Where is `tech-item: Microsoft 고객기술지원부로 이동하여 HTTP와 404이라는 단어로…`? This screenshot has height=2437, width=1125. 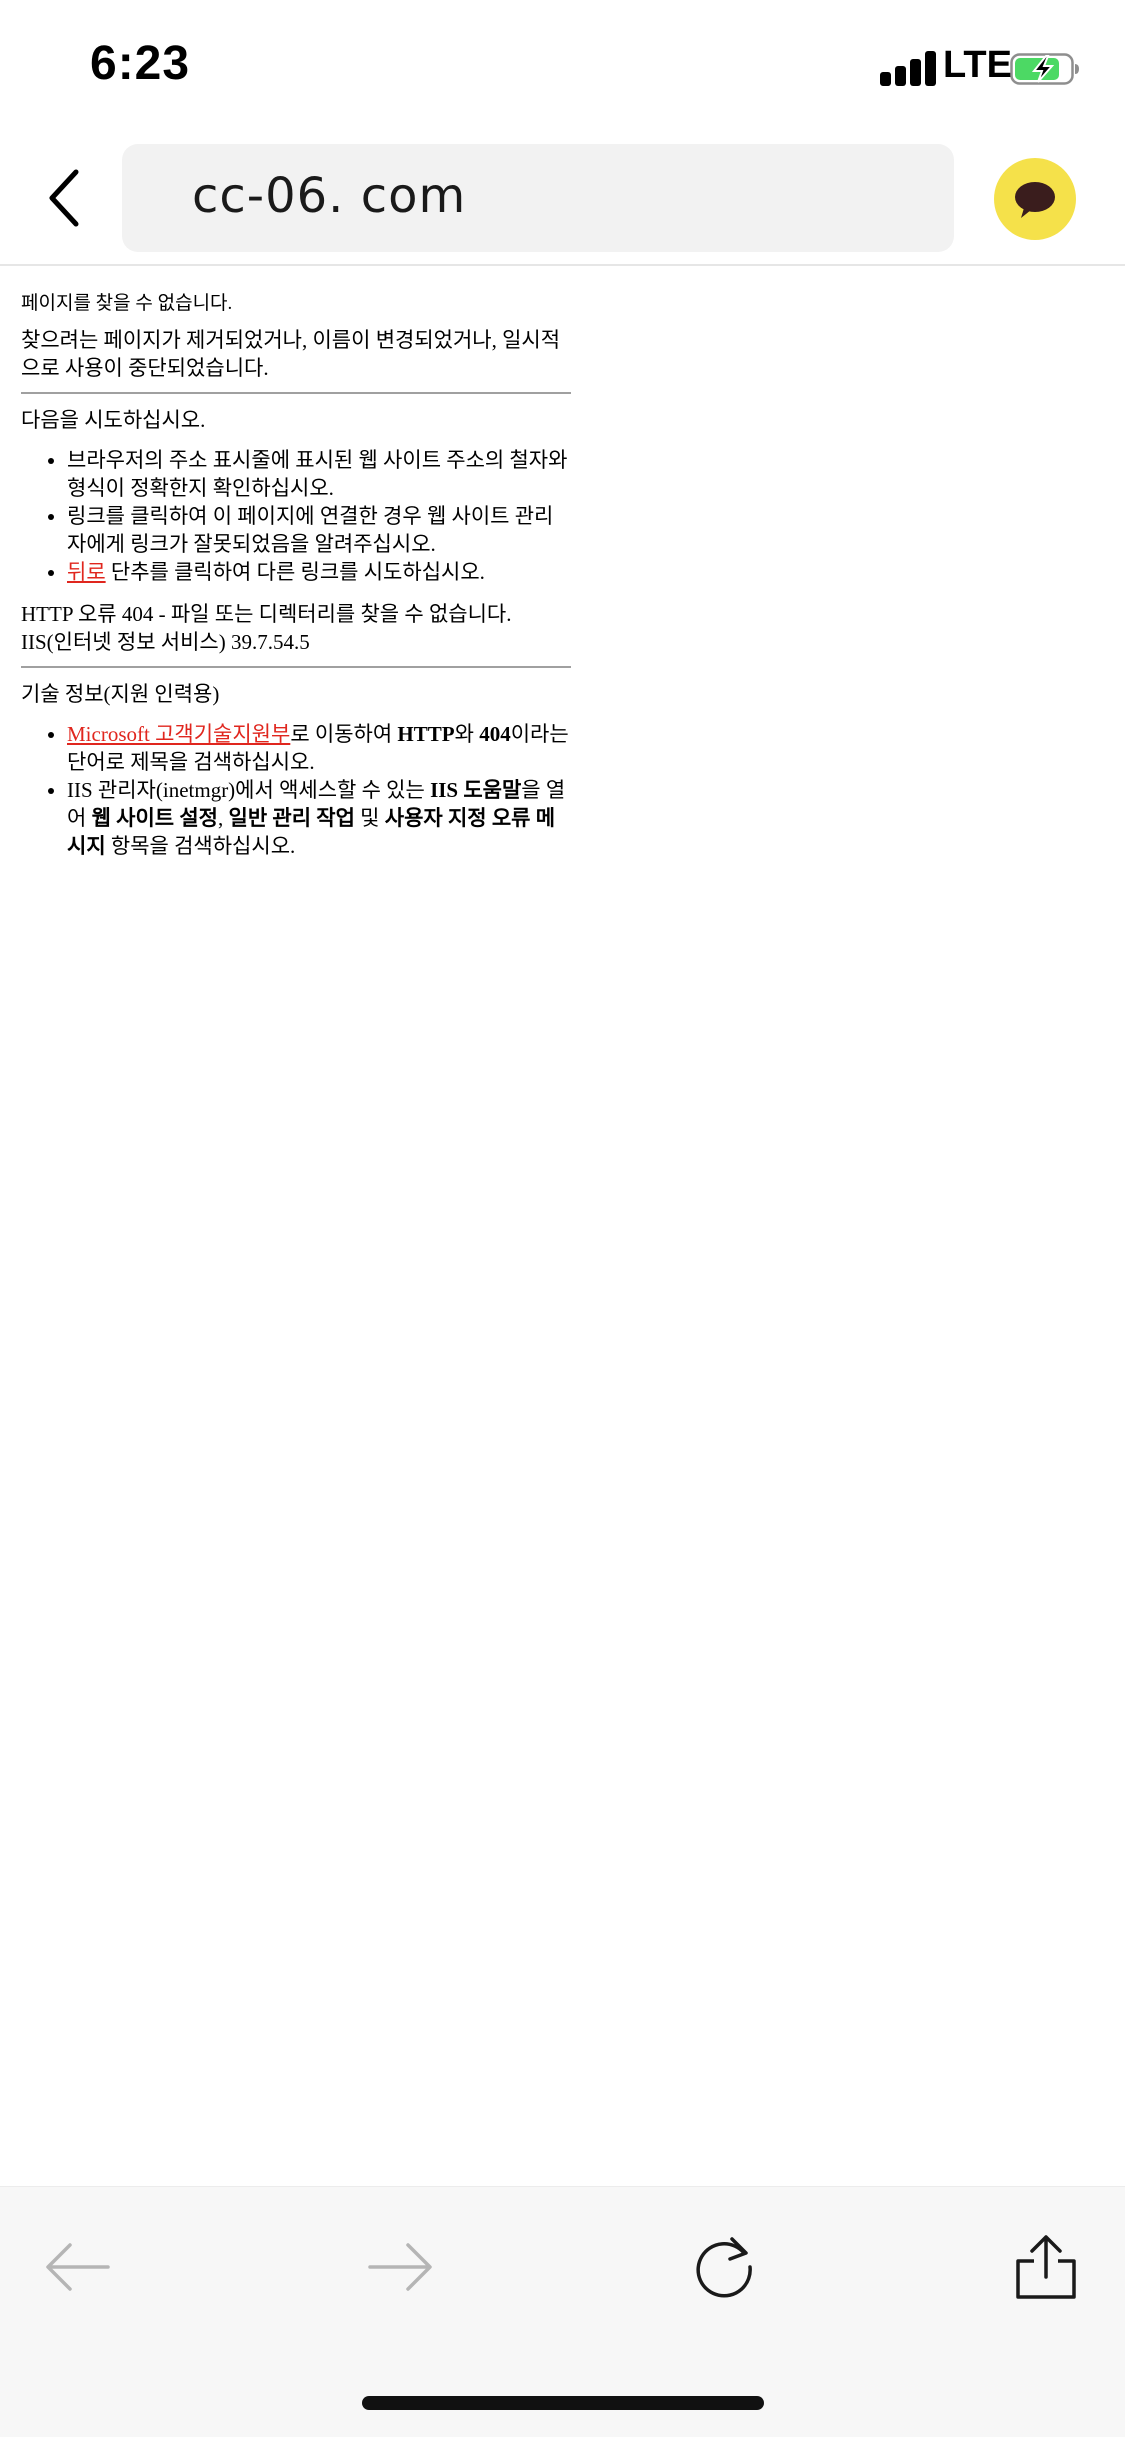
tech-item: Microsoft 고객기술지원부로 이동하여 HTTP와 404이라는 단어로… is located at coordinates (319, 748).